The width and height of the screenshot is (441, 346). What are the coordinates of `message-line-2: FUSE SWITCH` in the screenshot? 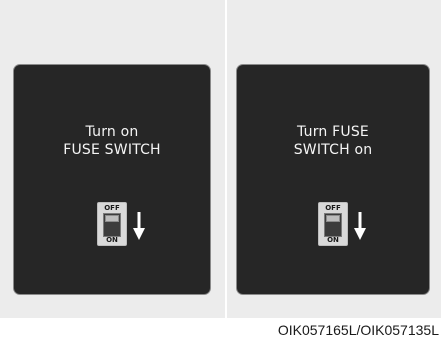 It's located at (112, 150).